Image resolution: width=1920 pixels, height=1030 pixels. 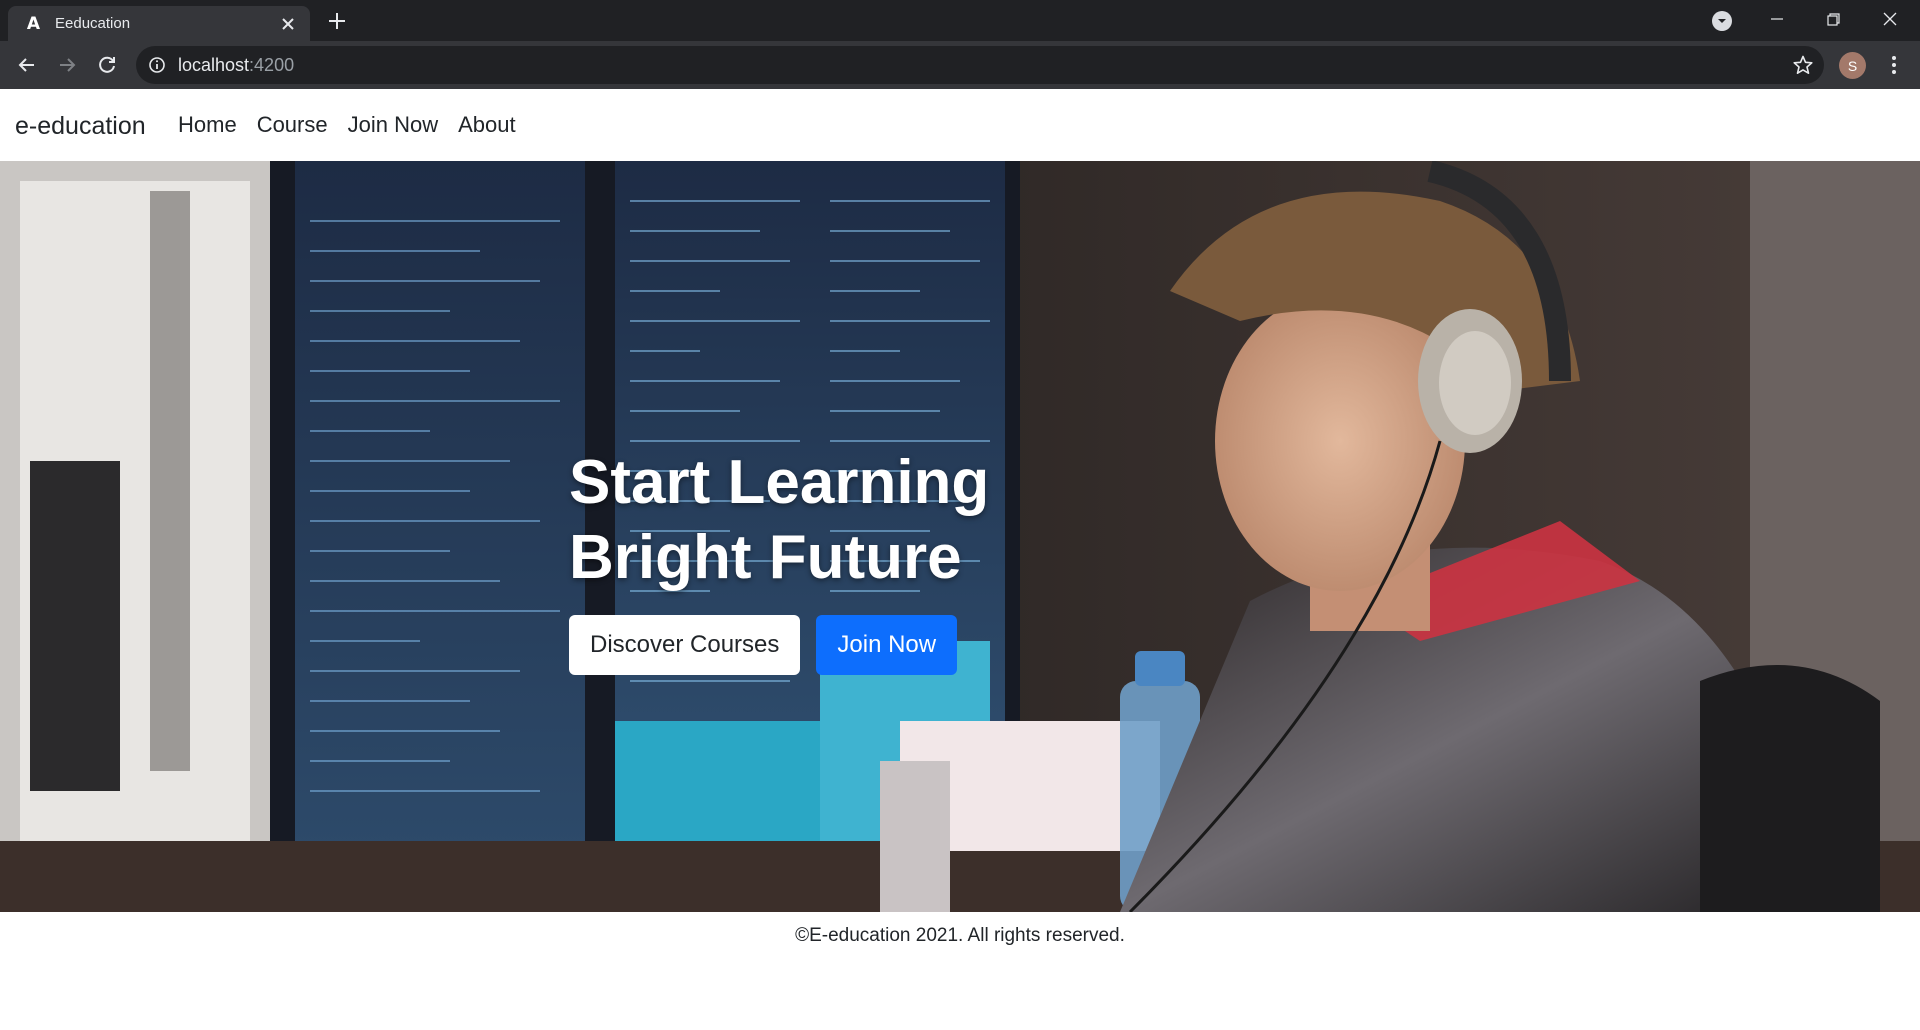 I want to click on footer-copyright: ©E-education 2021. All rights reserved., so click(x=960, y=935).